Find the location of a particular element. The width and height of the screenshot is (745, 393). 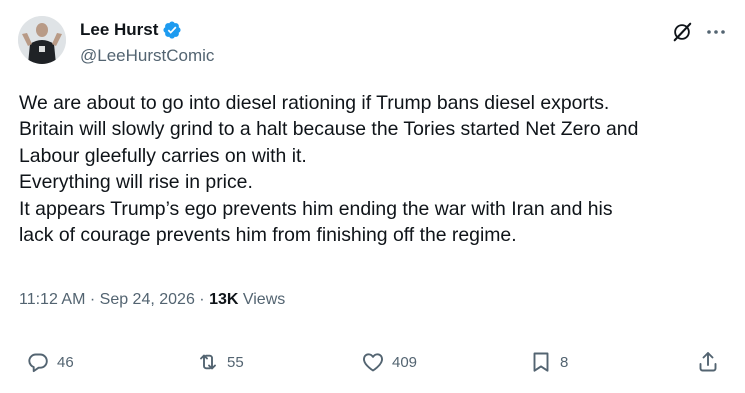

tweet-meta: 11:12 AM · Sep 24, 2026 · 13K Views is located at coordinates (152, 300).